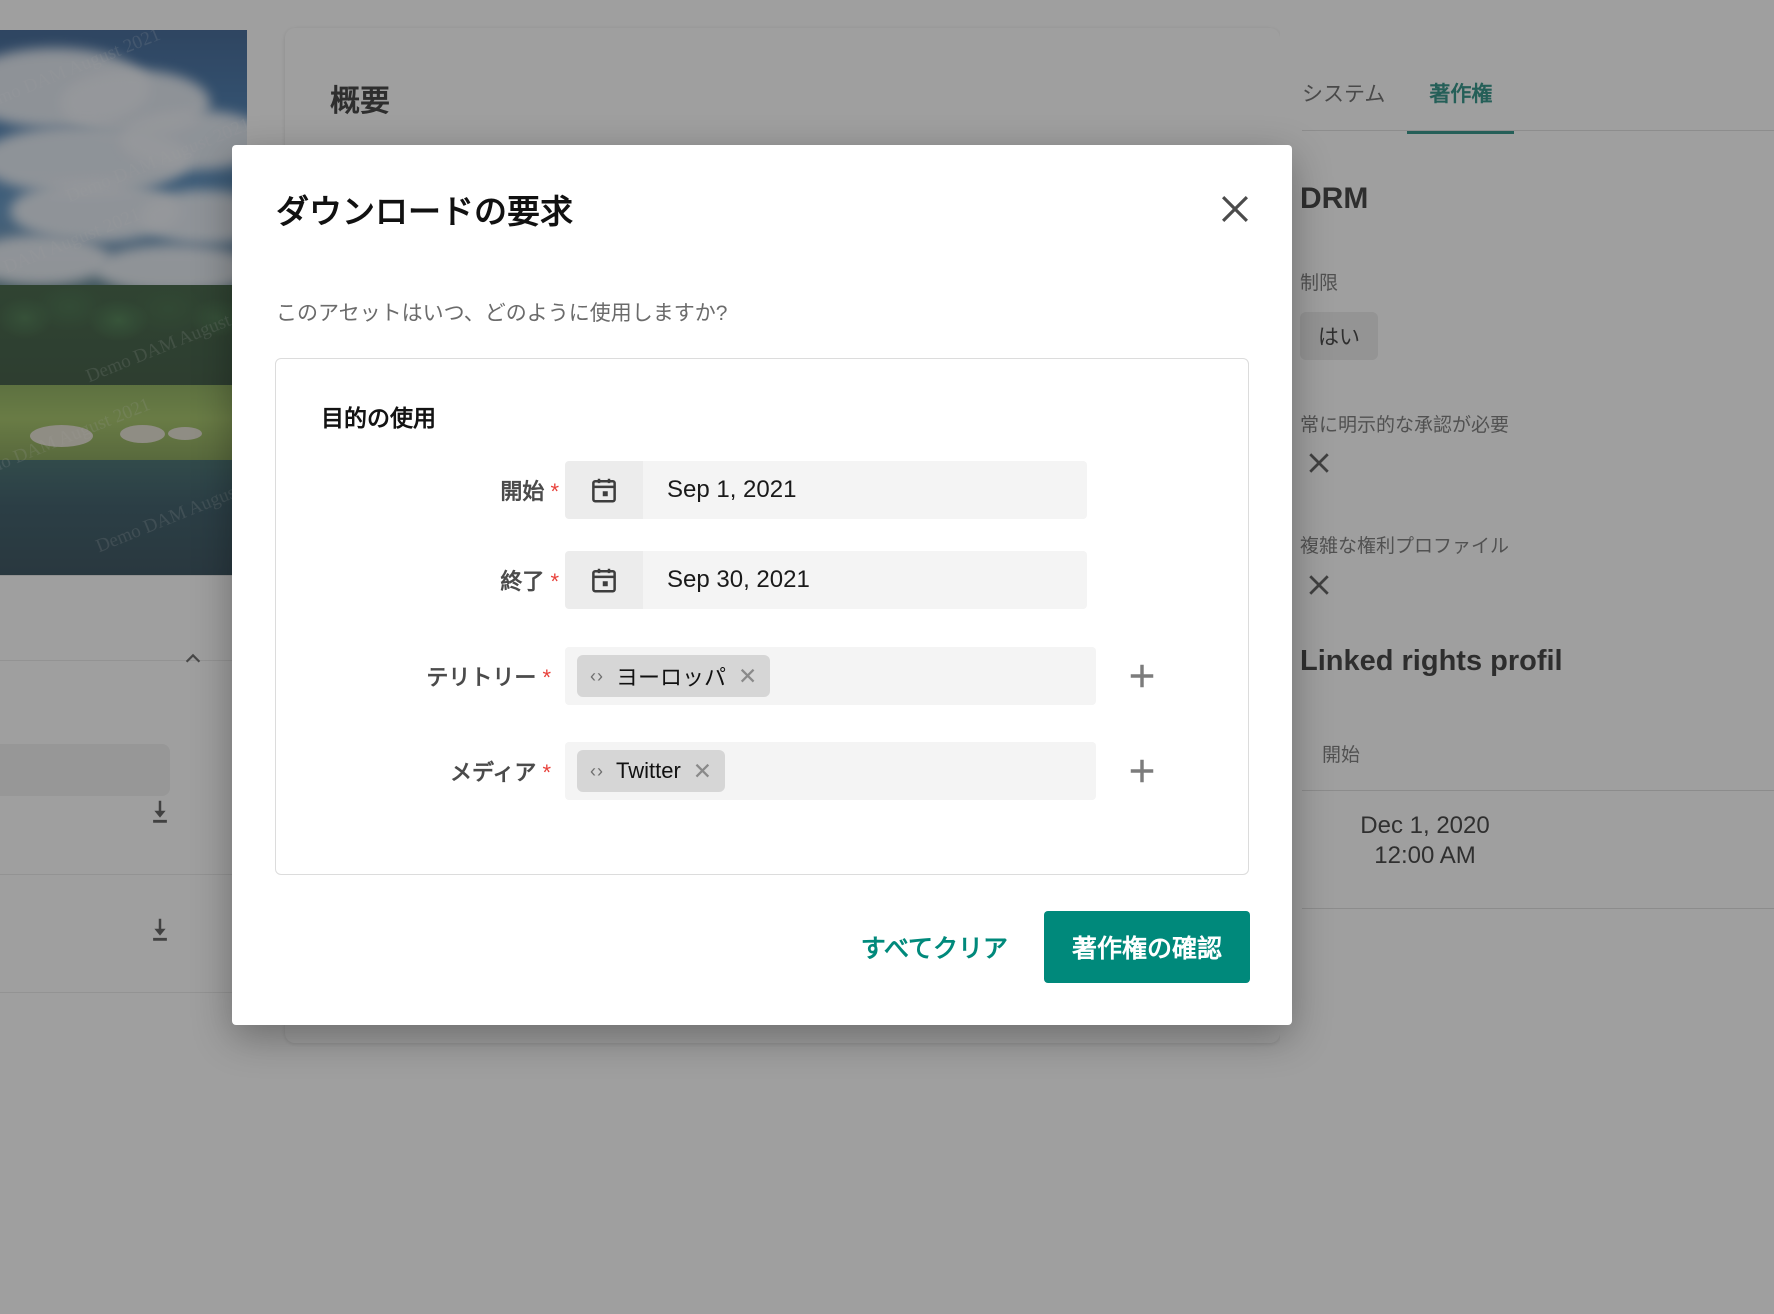  I want to click on media-label: メディア *, so click(413, 771).